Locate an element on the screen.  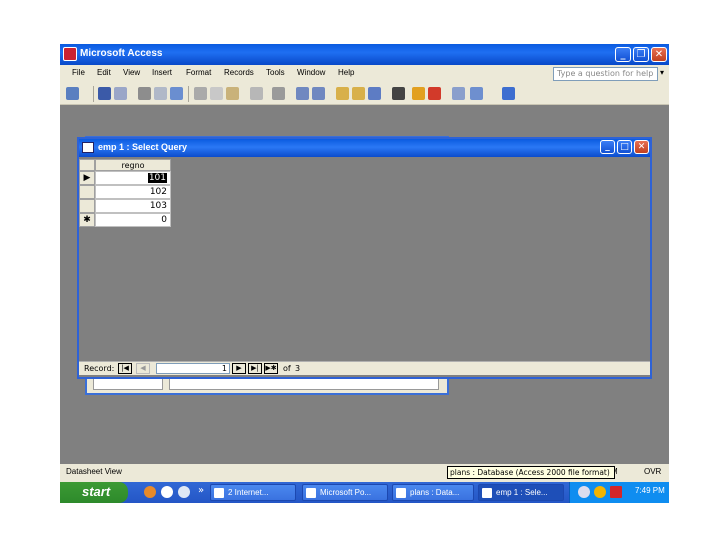
query-close-button: ✕ is located at coordinates (641, 147).